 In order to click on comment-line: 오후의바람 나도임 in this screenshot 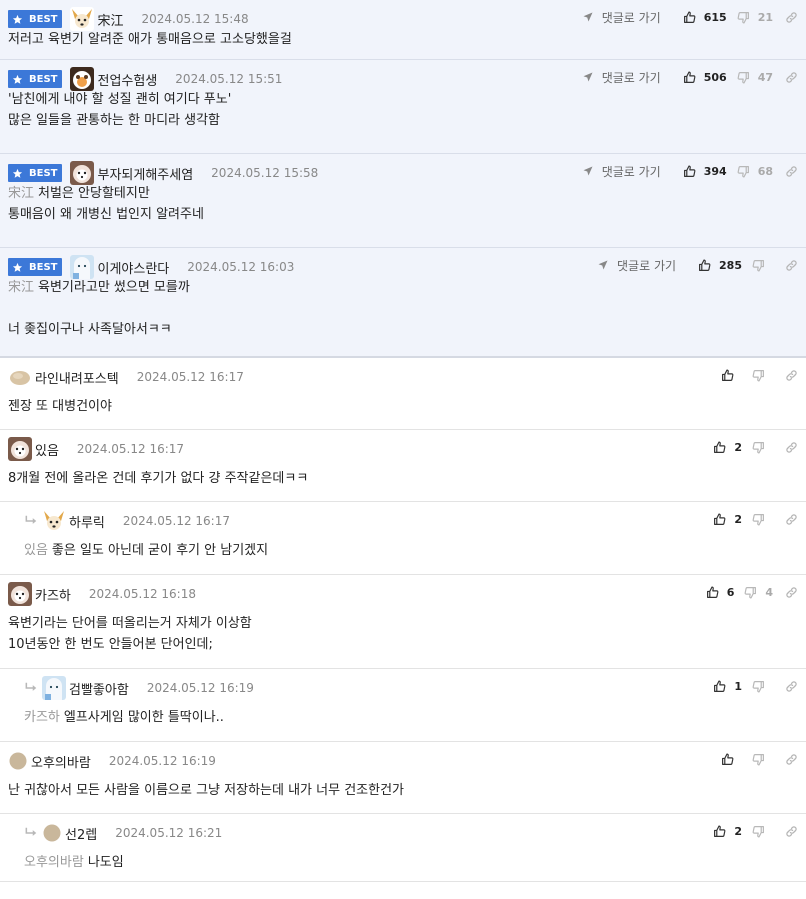, I will do `click(74, 862)`.